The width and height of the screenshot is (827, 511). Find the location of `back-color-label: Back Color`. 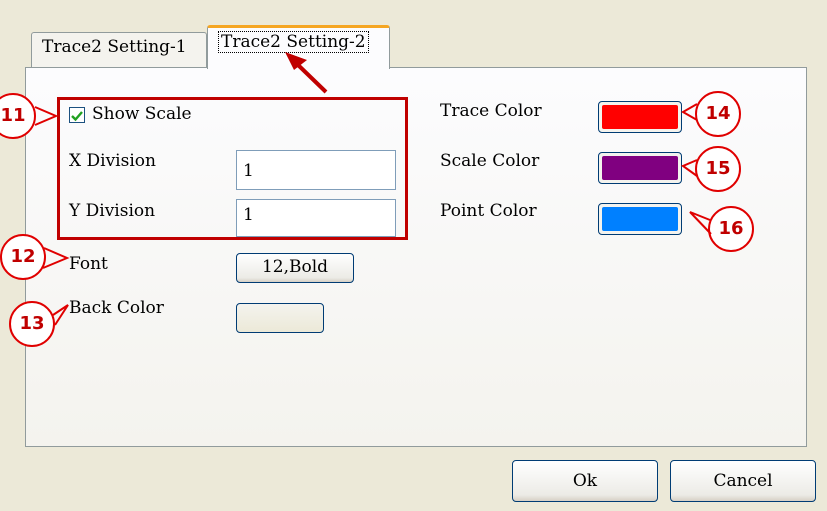

back-color-label: Back Color is located at coordinates (116, 308).